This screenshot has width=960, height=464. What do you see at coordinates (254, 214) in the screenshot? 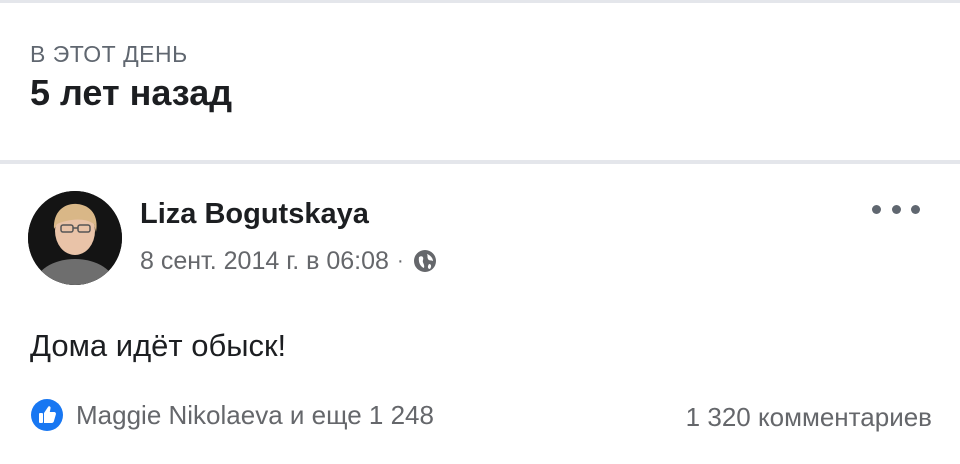
I see `author-name: Liza Bogutskaya` at bounding box center [254, 214].